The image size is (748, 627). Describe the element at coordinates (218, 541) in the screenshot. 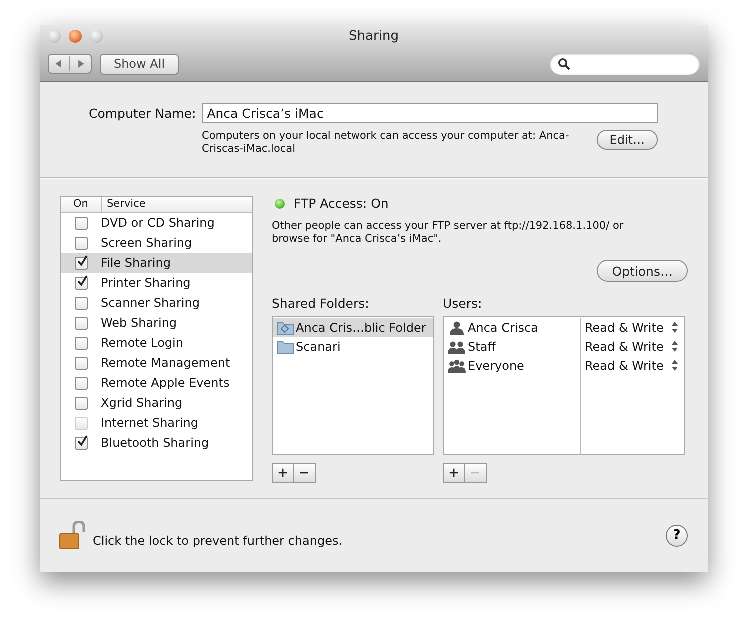

I see `lock-message: Click the lock to prevent further changes.` at that location.